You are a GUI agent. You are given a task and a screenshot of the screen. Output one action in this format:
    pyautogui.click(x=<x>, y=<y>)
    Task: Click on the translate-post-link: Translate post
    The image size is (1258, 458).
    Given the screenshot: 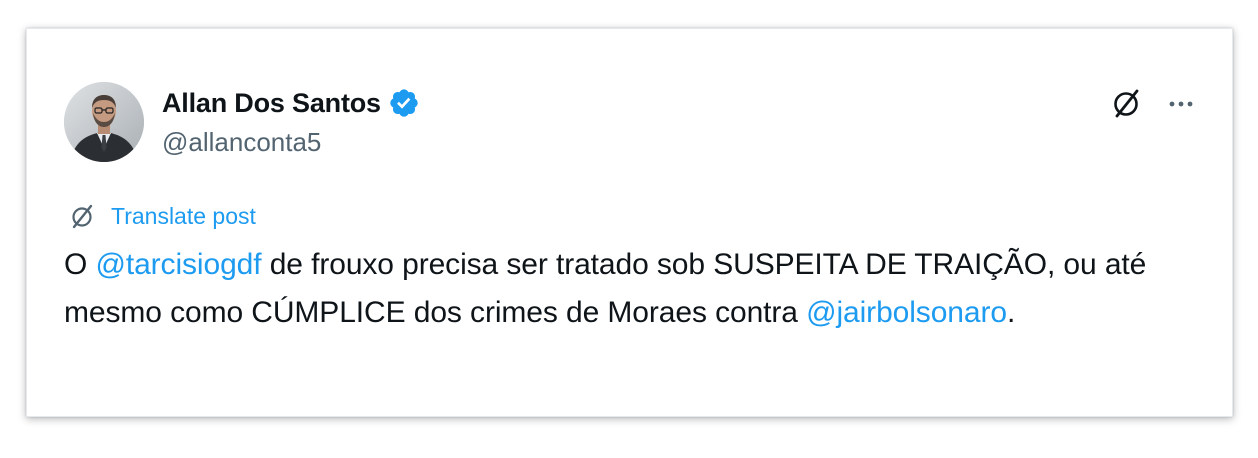 What is the action you would take?
    pyautogui.click(x=161, y=216)
    